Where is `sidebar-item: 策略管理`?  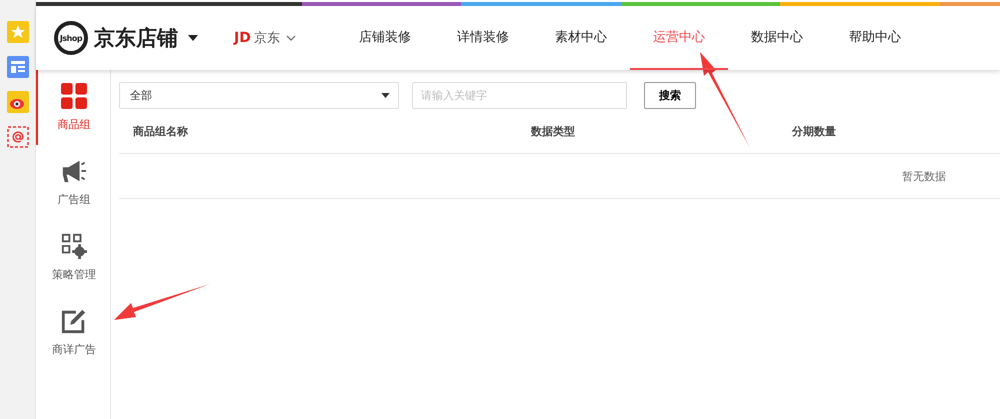
sidebar-item: 策略管理 is located at coordinates (73, 257).